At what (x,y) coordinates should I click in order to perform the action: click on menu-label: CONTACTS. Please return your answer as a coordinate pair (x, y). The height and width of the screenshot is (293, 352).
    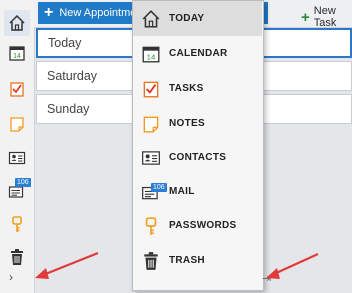
    Looking at the image, I should click on (198, 157).